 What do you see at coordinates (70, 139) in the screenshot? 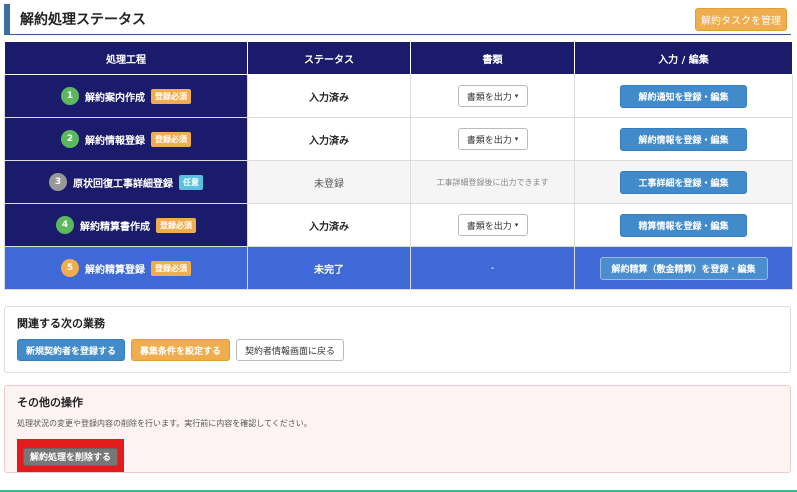
I see `step-number-badge: 2` at bounding box center [70, 139].